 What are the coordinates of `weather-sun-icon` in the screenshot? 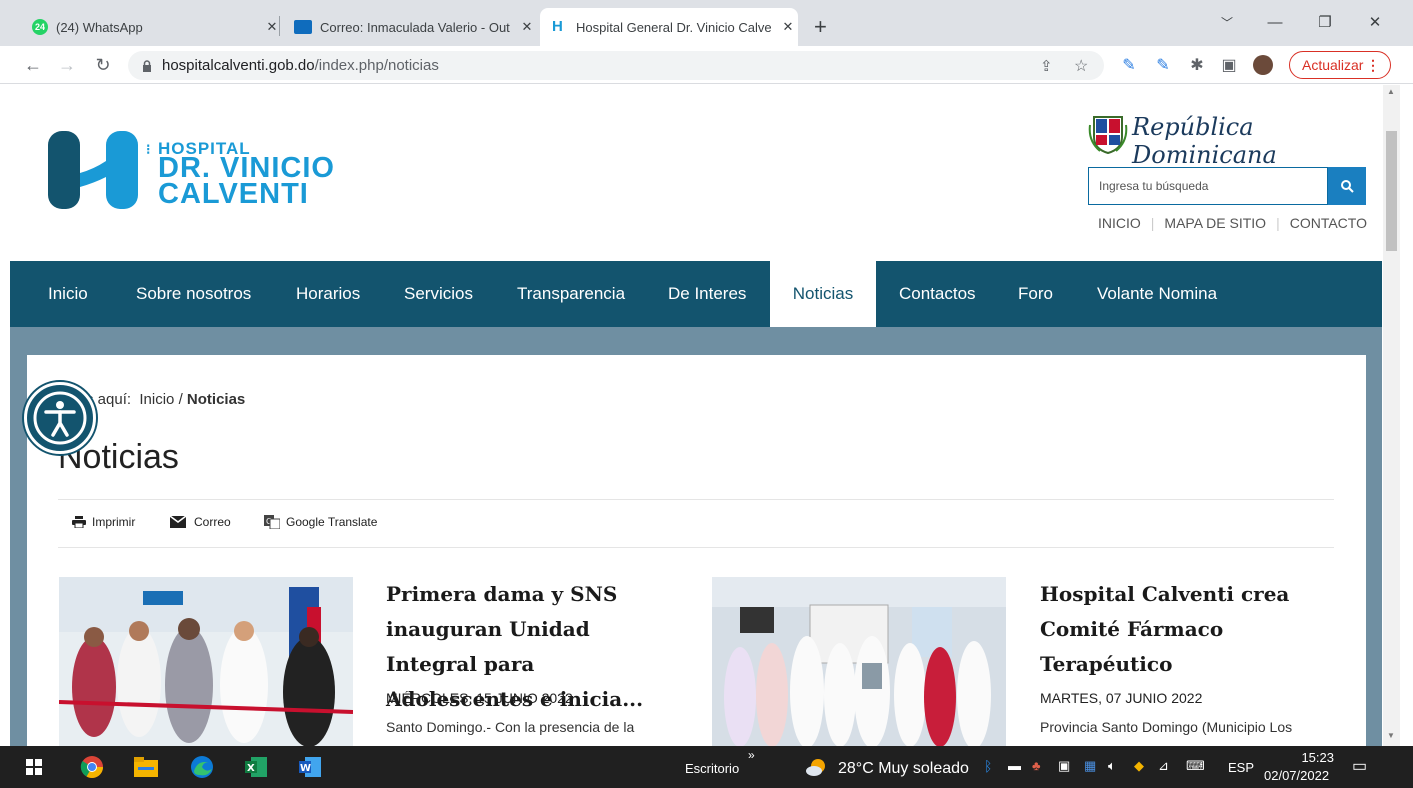 It's located at (817, 767).